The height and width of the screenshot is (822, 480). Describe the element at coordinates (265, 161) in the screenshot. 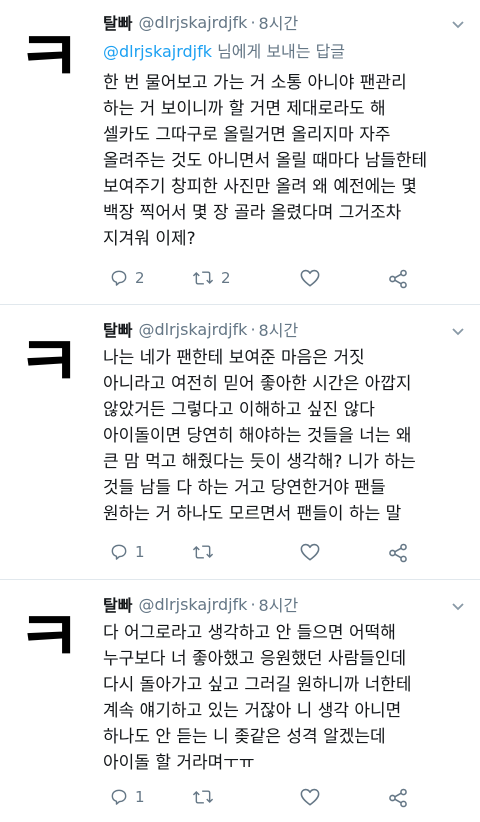

I see `tweet-text-line: 올려주는 것도 아니면서 올릴 때마다 남들한테` at that location.